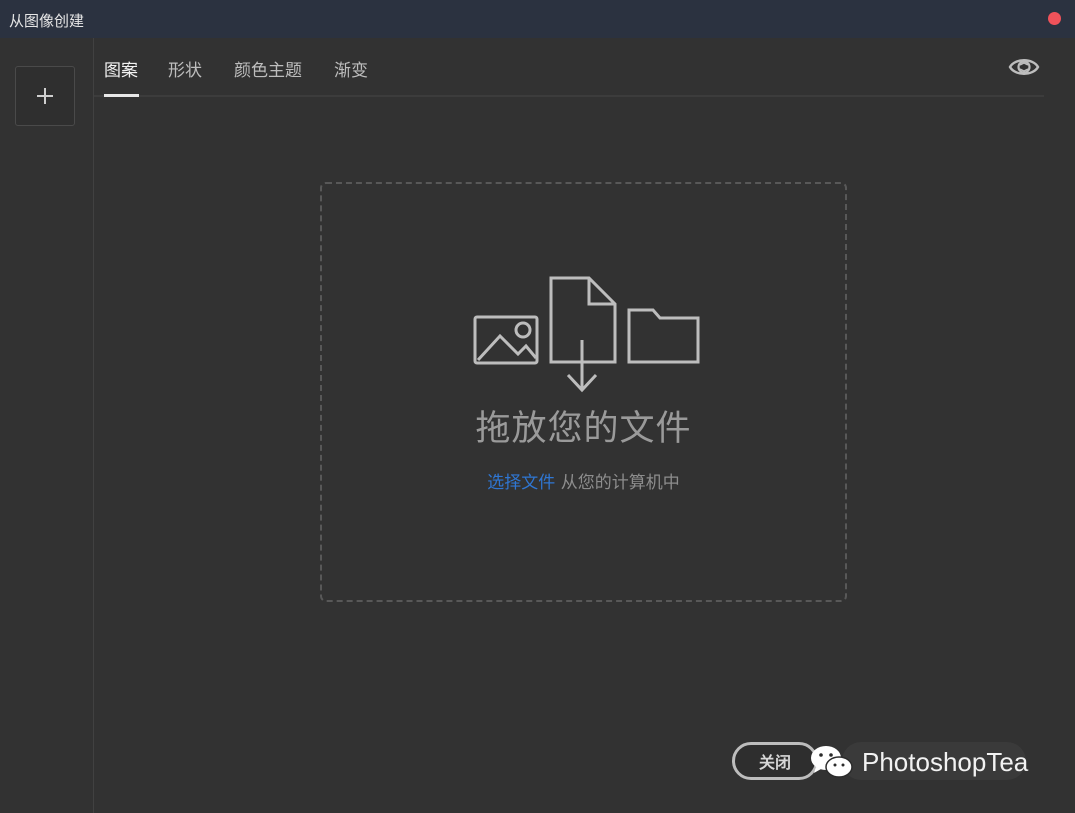 The height and width of the screenshot is (813, 1075). Describe the element at coordinates (584, 67) in the screenshot. I see `tab-bar: 图案 形状 颜色主题 渐变` at that location.